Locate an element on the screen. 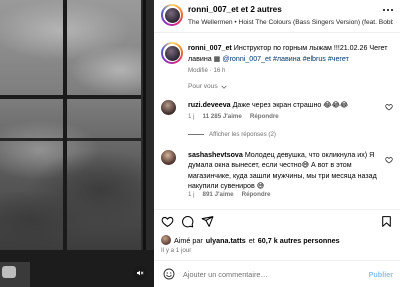 The height and width of the screenshot is (287, 400). comment-likes: 11 285 J'aime is located at coordinates (222, 116).